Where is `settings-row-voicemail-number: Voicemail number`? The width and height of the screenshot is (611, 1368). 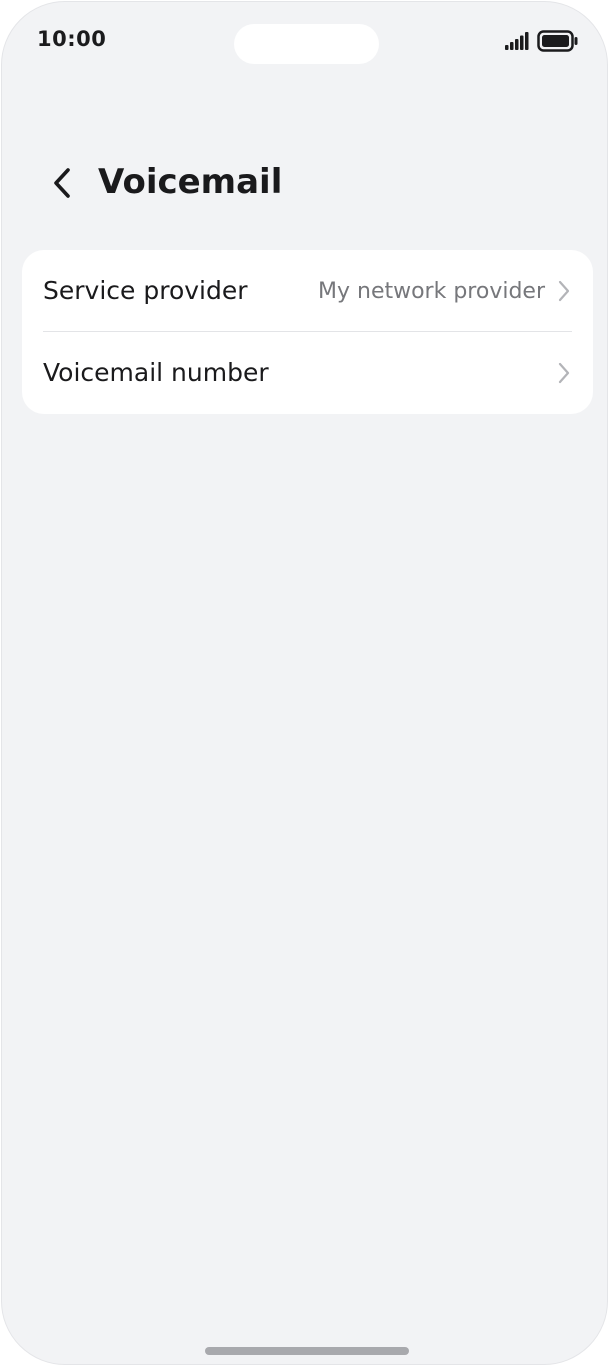 settings-row-voicemail-number: Voicemail number is located at coordinates (307, 373).